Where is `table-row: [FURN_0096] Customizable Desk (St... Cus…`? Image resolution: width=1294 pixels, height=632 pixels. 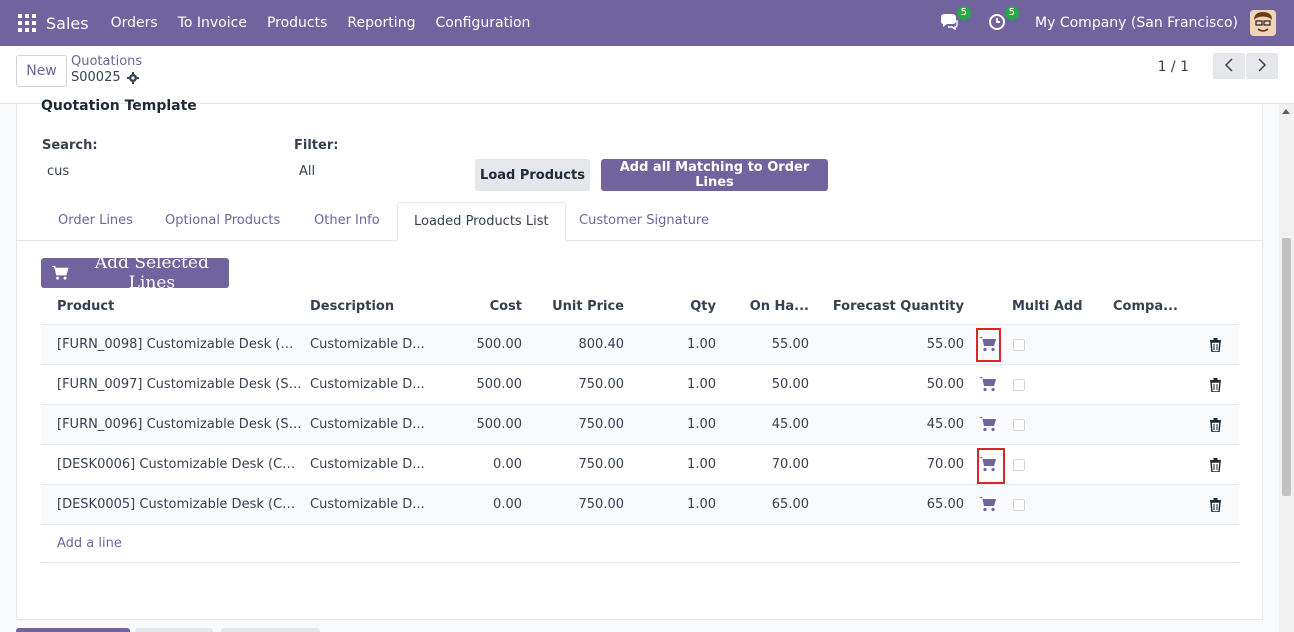 table-row: [FURN_0096] Customizable Desk (St... Cus… is located at coordinates (640, 425).